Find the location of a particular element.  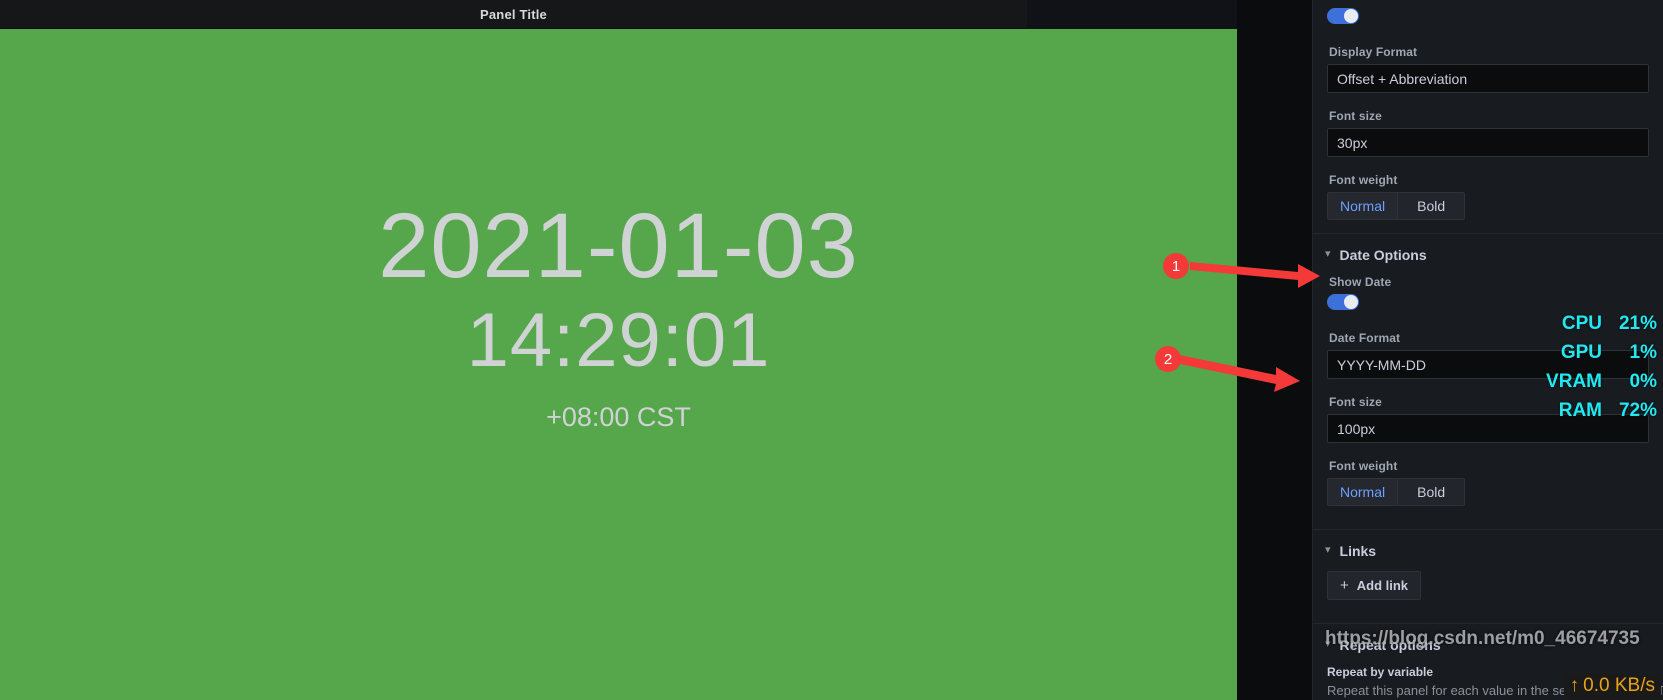

timezone-font-size-label: Font size is located at coordinates (1355, 116).